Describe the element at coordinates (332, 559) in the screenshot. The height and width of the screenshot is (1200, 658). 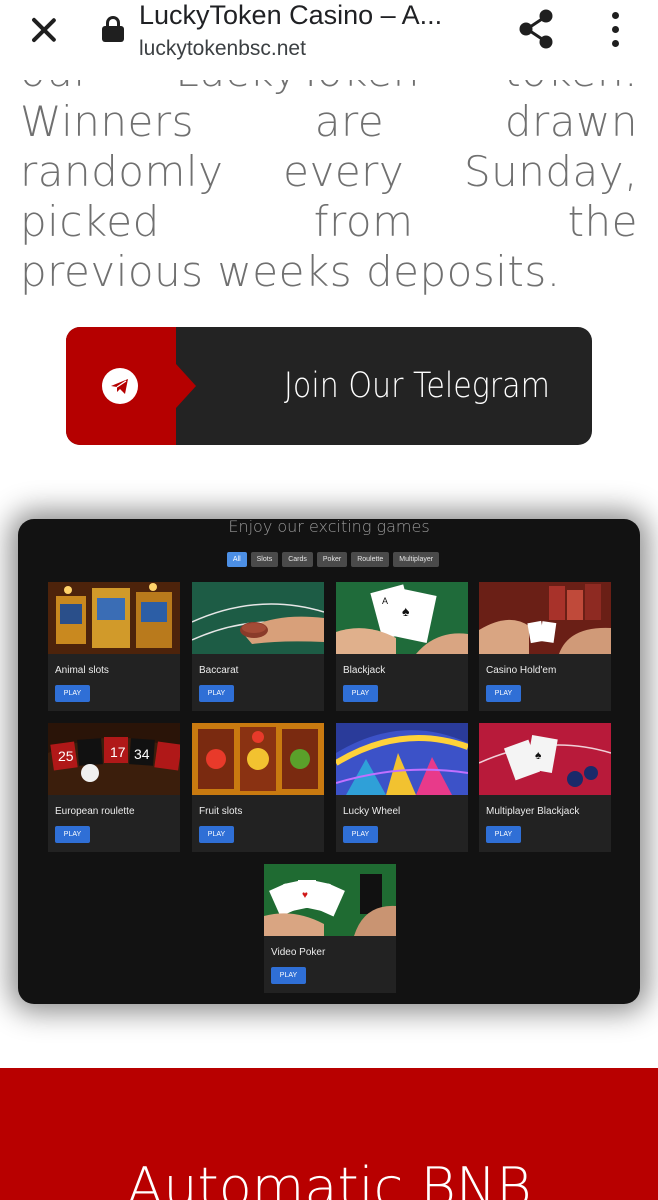
I see `filter-tab-poker: Poker` at that location.